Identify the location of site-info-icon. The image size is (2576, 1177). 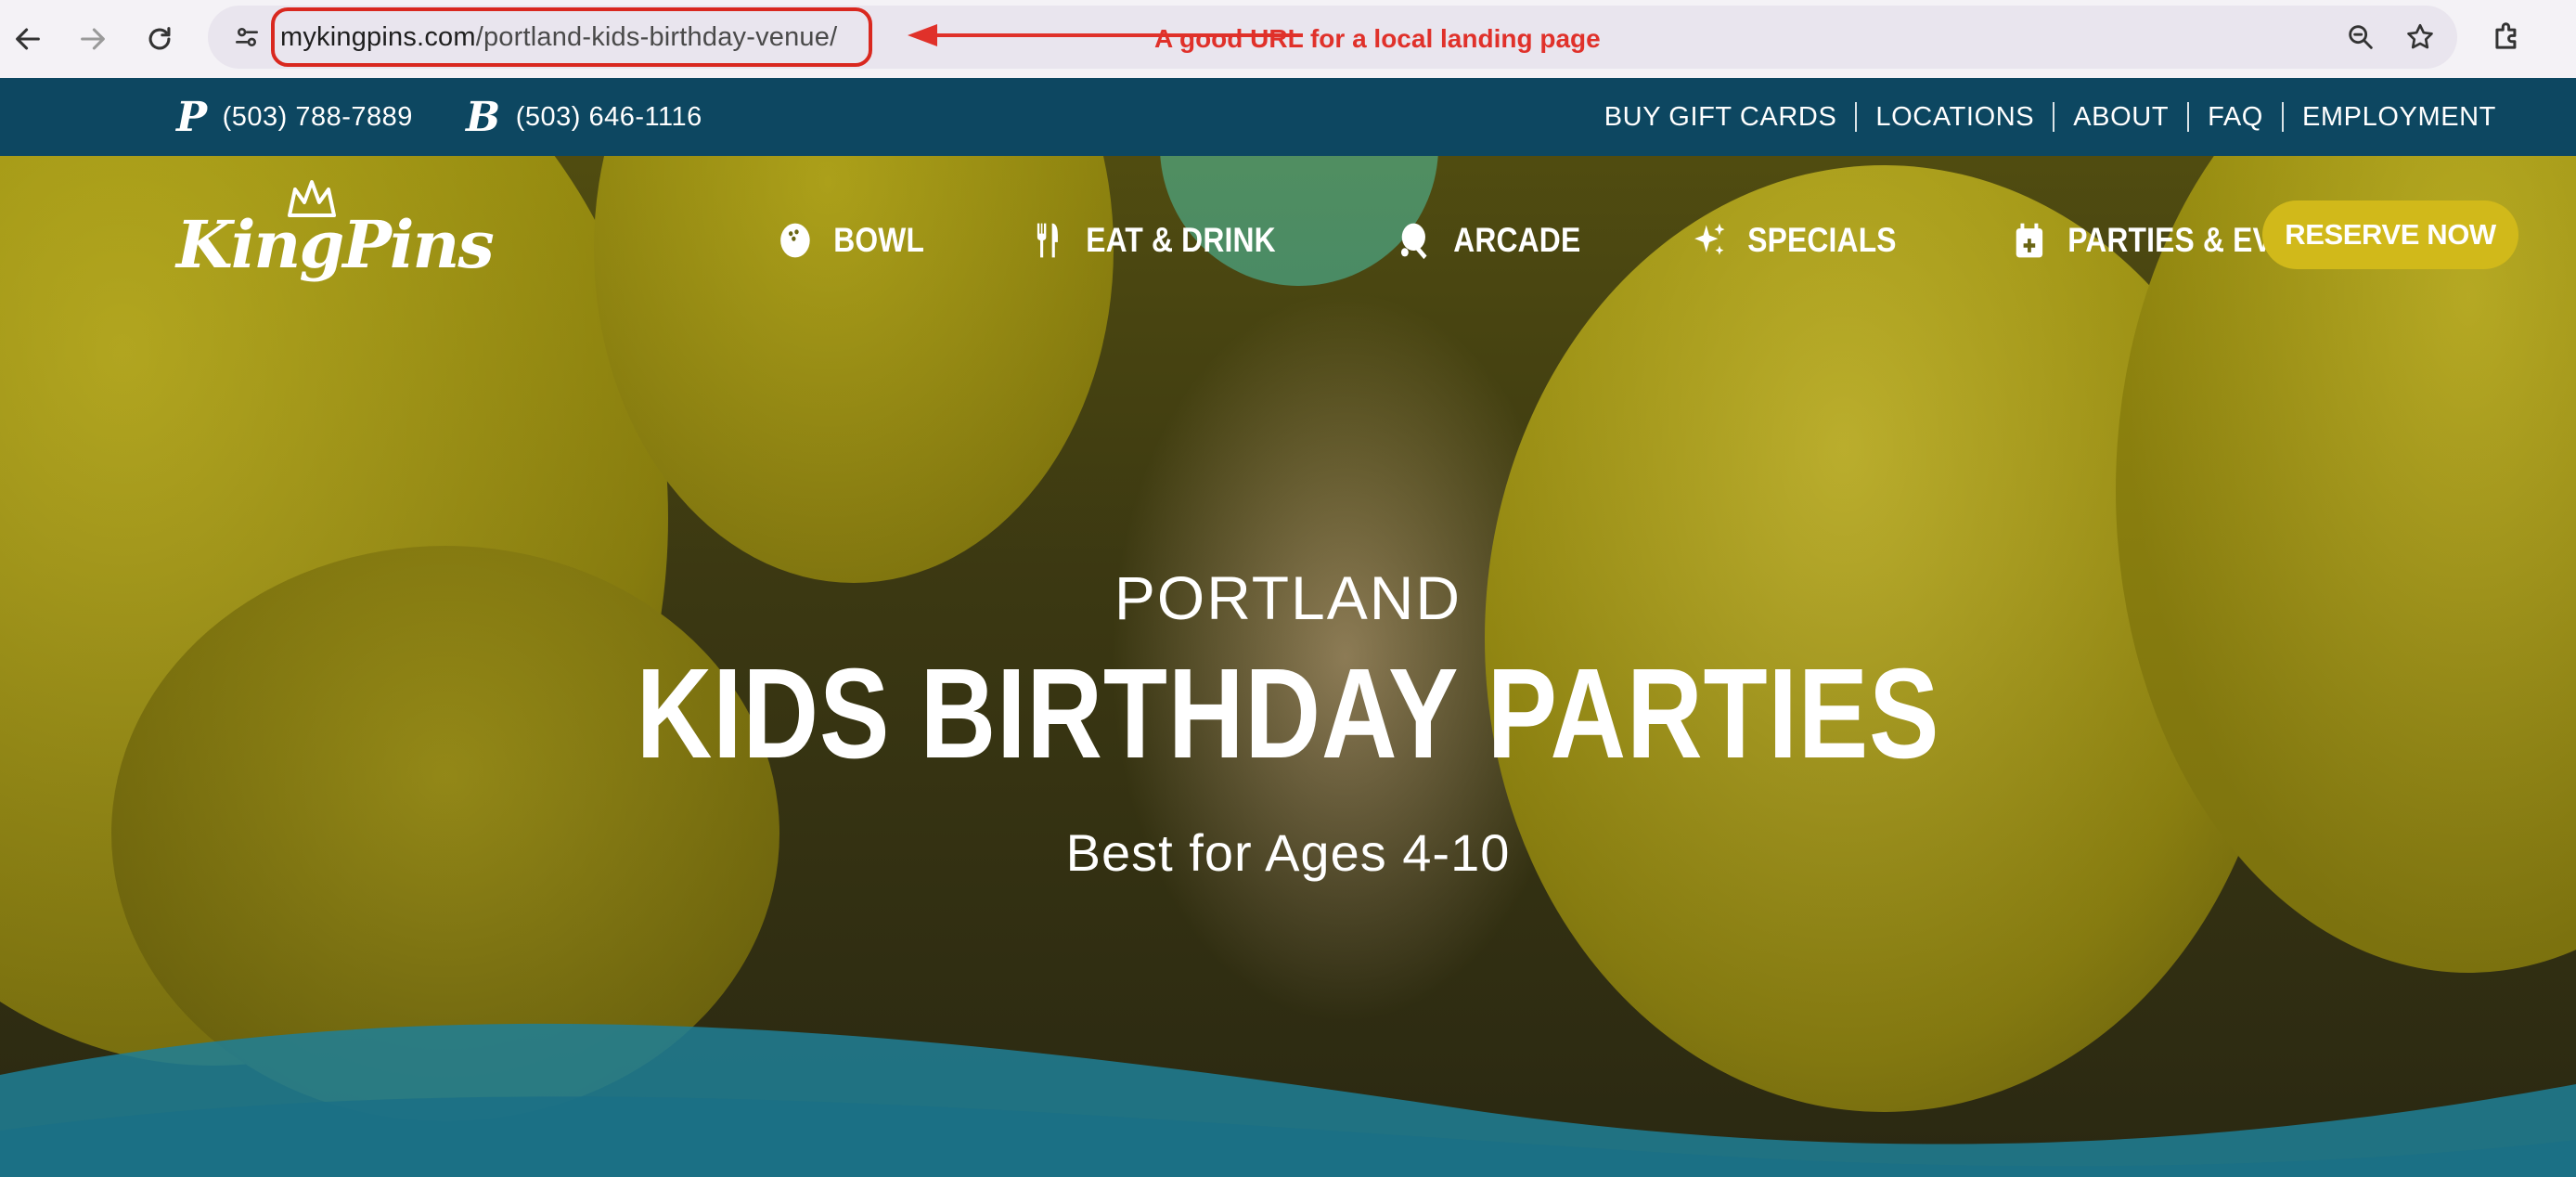
(247, 37).